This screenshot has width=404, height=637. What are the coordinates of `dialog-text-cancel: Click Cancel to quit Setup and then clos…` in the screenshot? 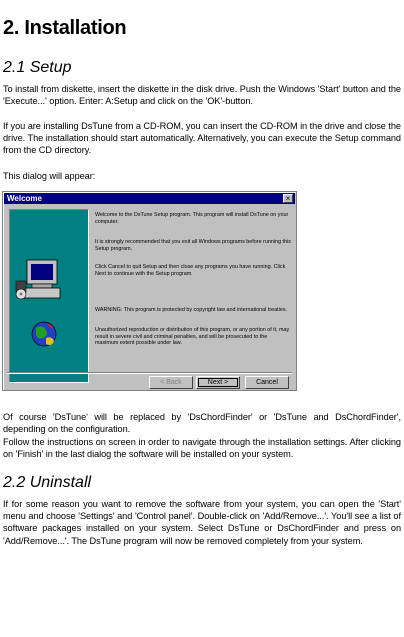 It's located at (190, 270).